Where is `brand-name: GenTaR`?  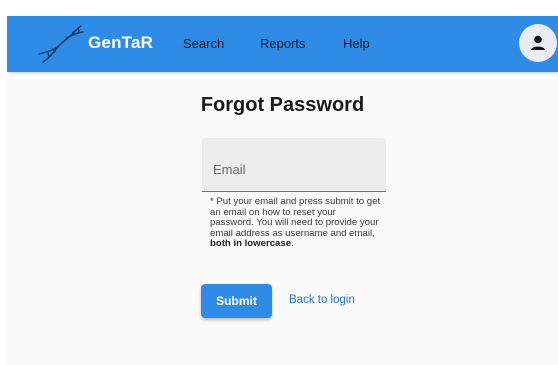 brand-name: GenTaR is located at coordinates (120, 43).